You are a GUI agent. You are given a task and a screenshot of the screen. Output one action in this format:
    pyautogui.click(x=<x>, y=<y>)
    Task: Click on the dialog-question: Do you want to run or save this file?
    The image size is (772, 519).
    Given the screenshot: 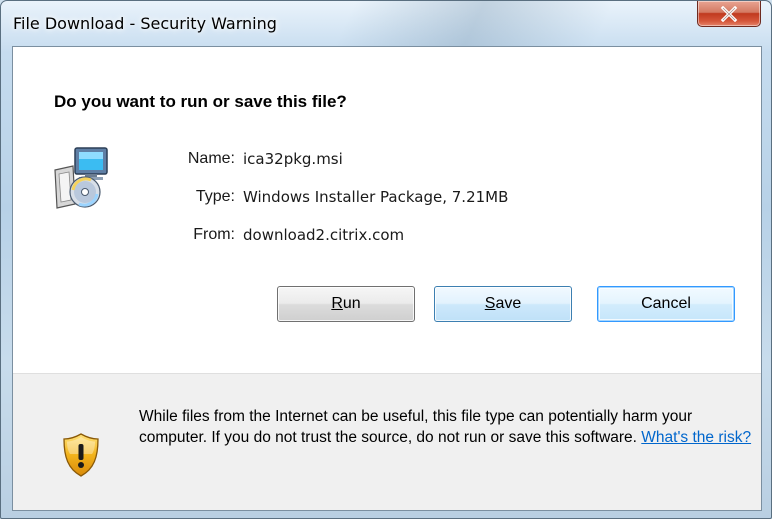 What is the action you would take?
    pyautogui.click(x=200, y=101)
    